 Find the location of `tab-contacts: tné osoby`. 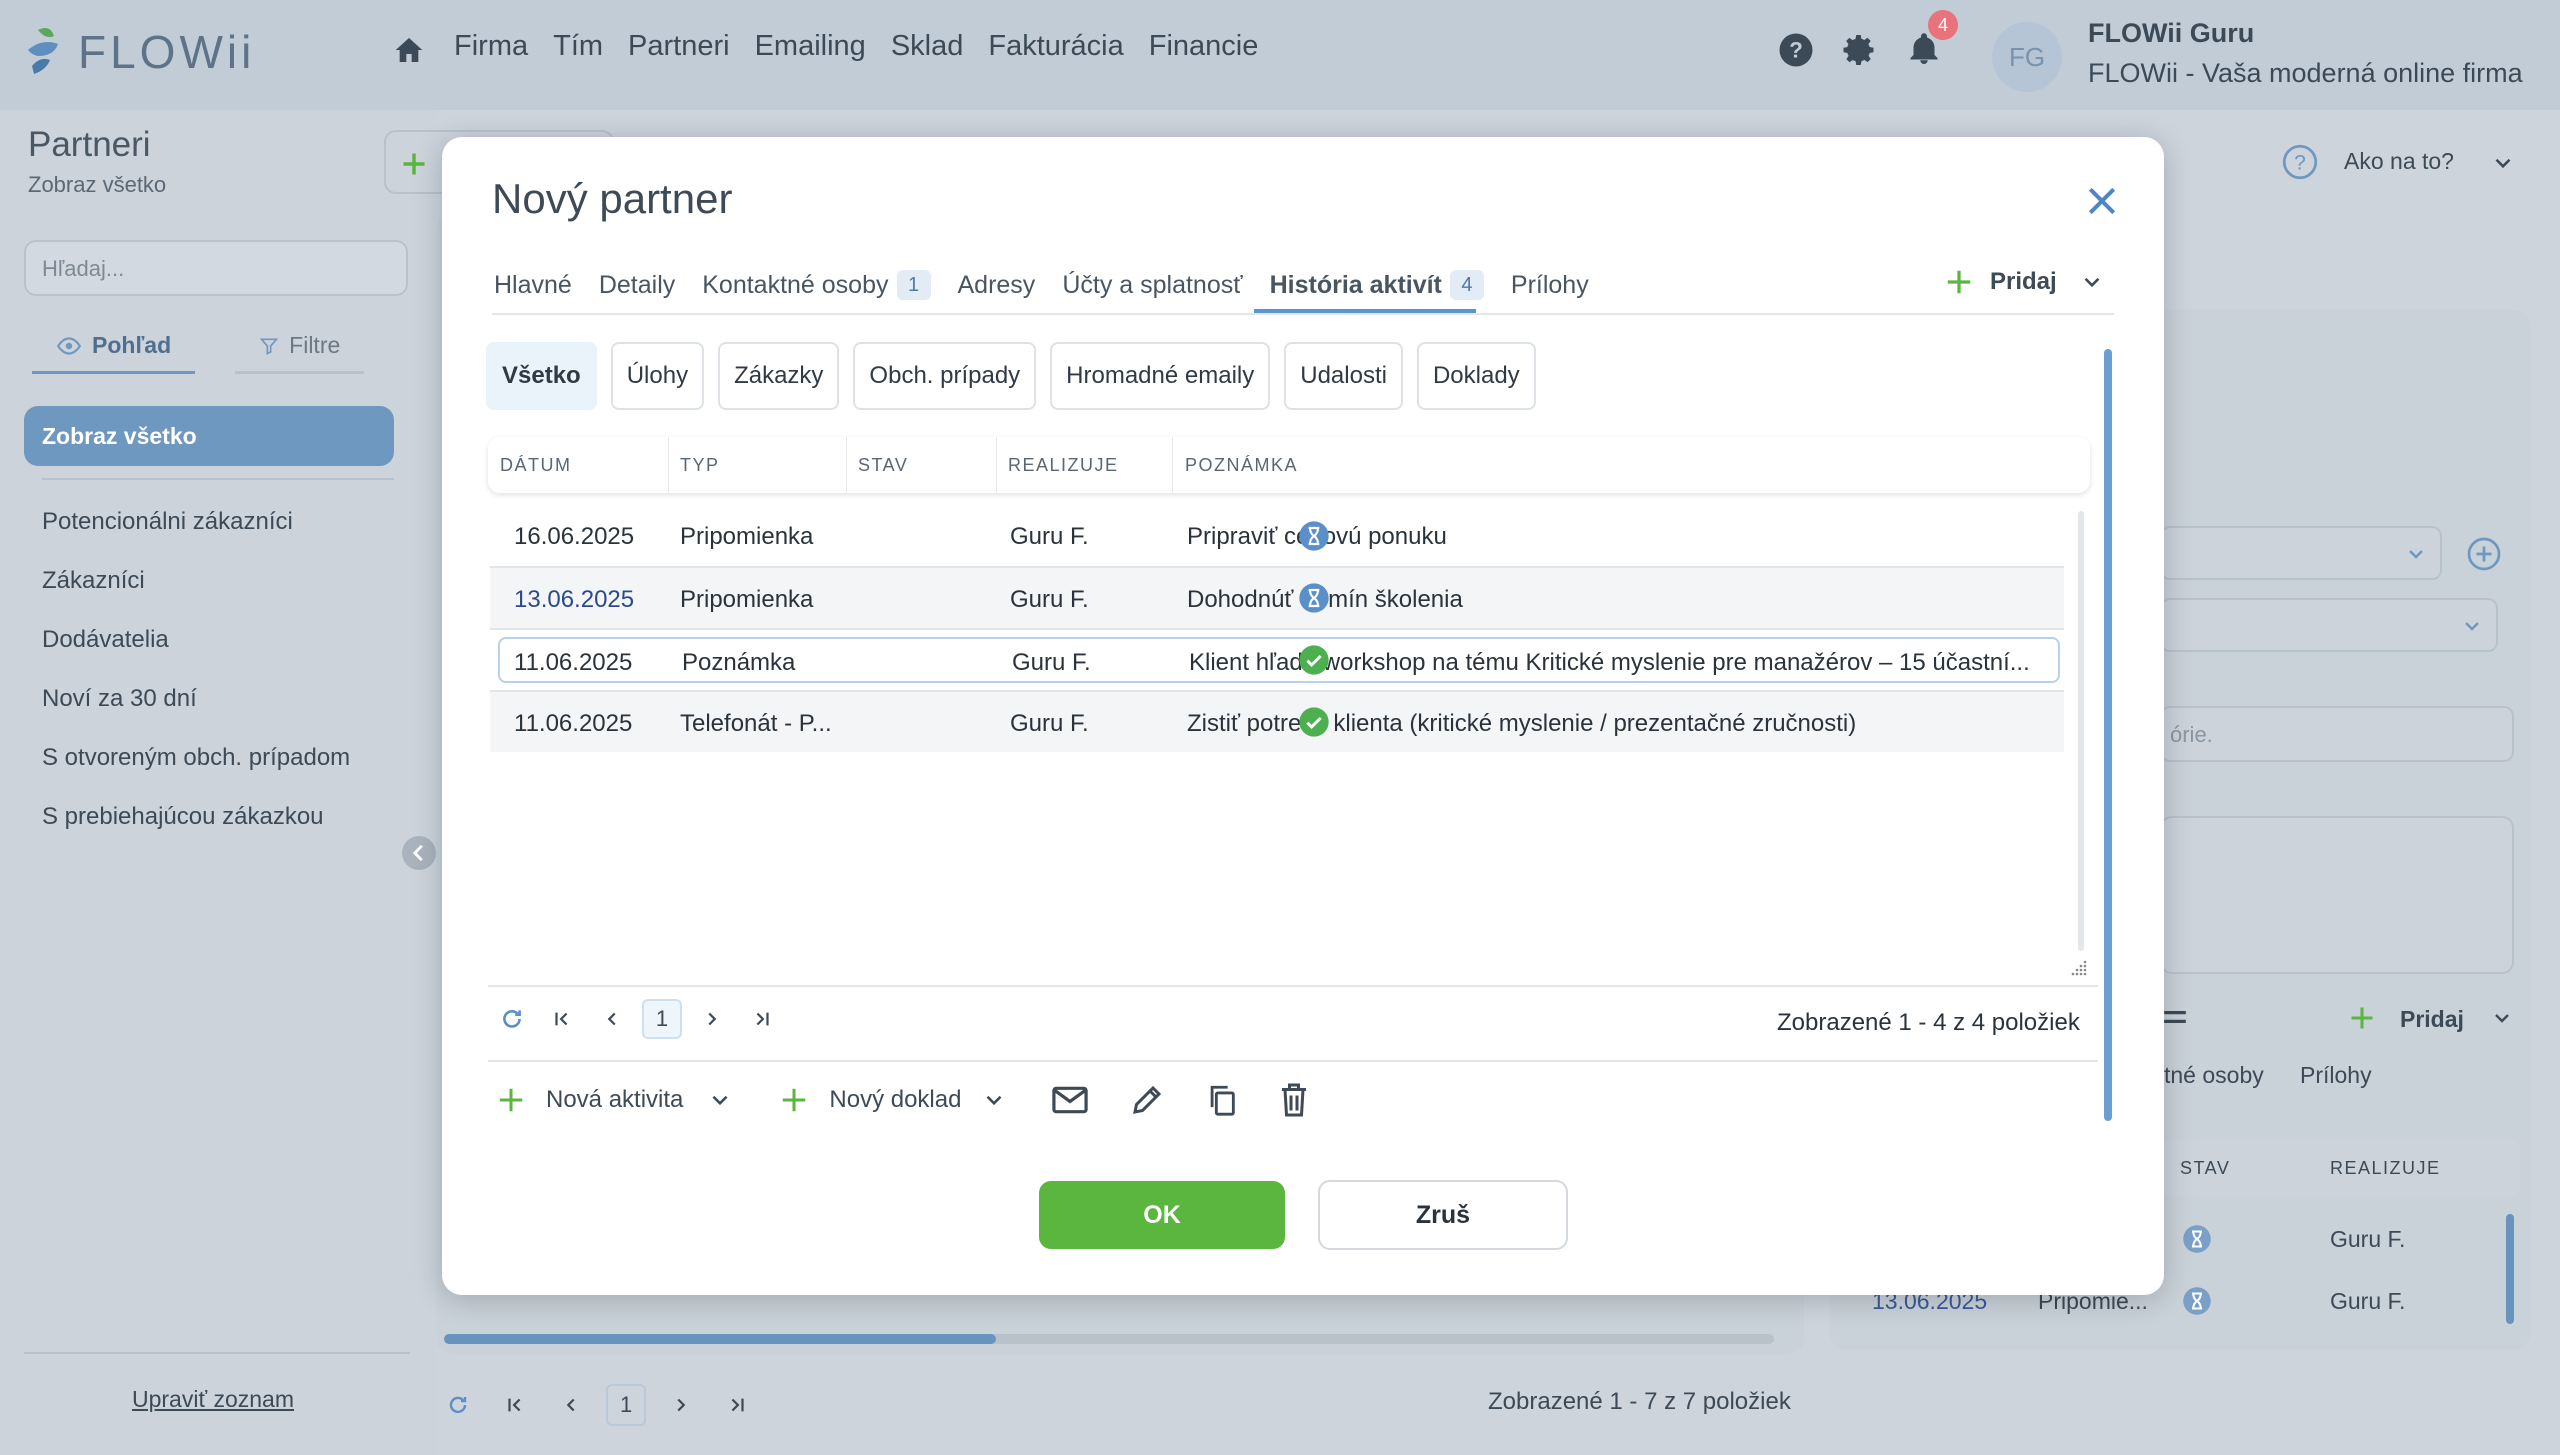

tab-contacts: tné osoby is located at coordinates (2214, 1075).